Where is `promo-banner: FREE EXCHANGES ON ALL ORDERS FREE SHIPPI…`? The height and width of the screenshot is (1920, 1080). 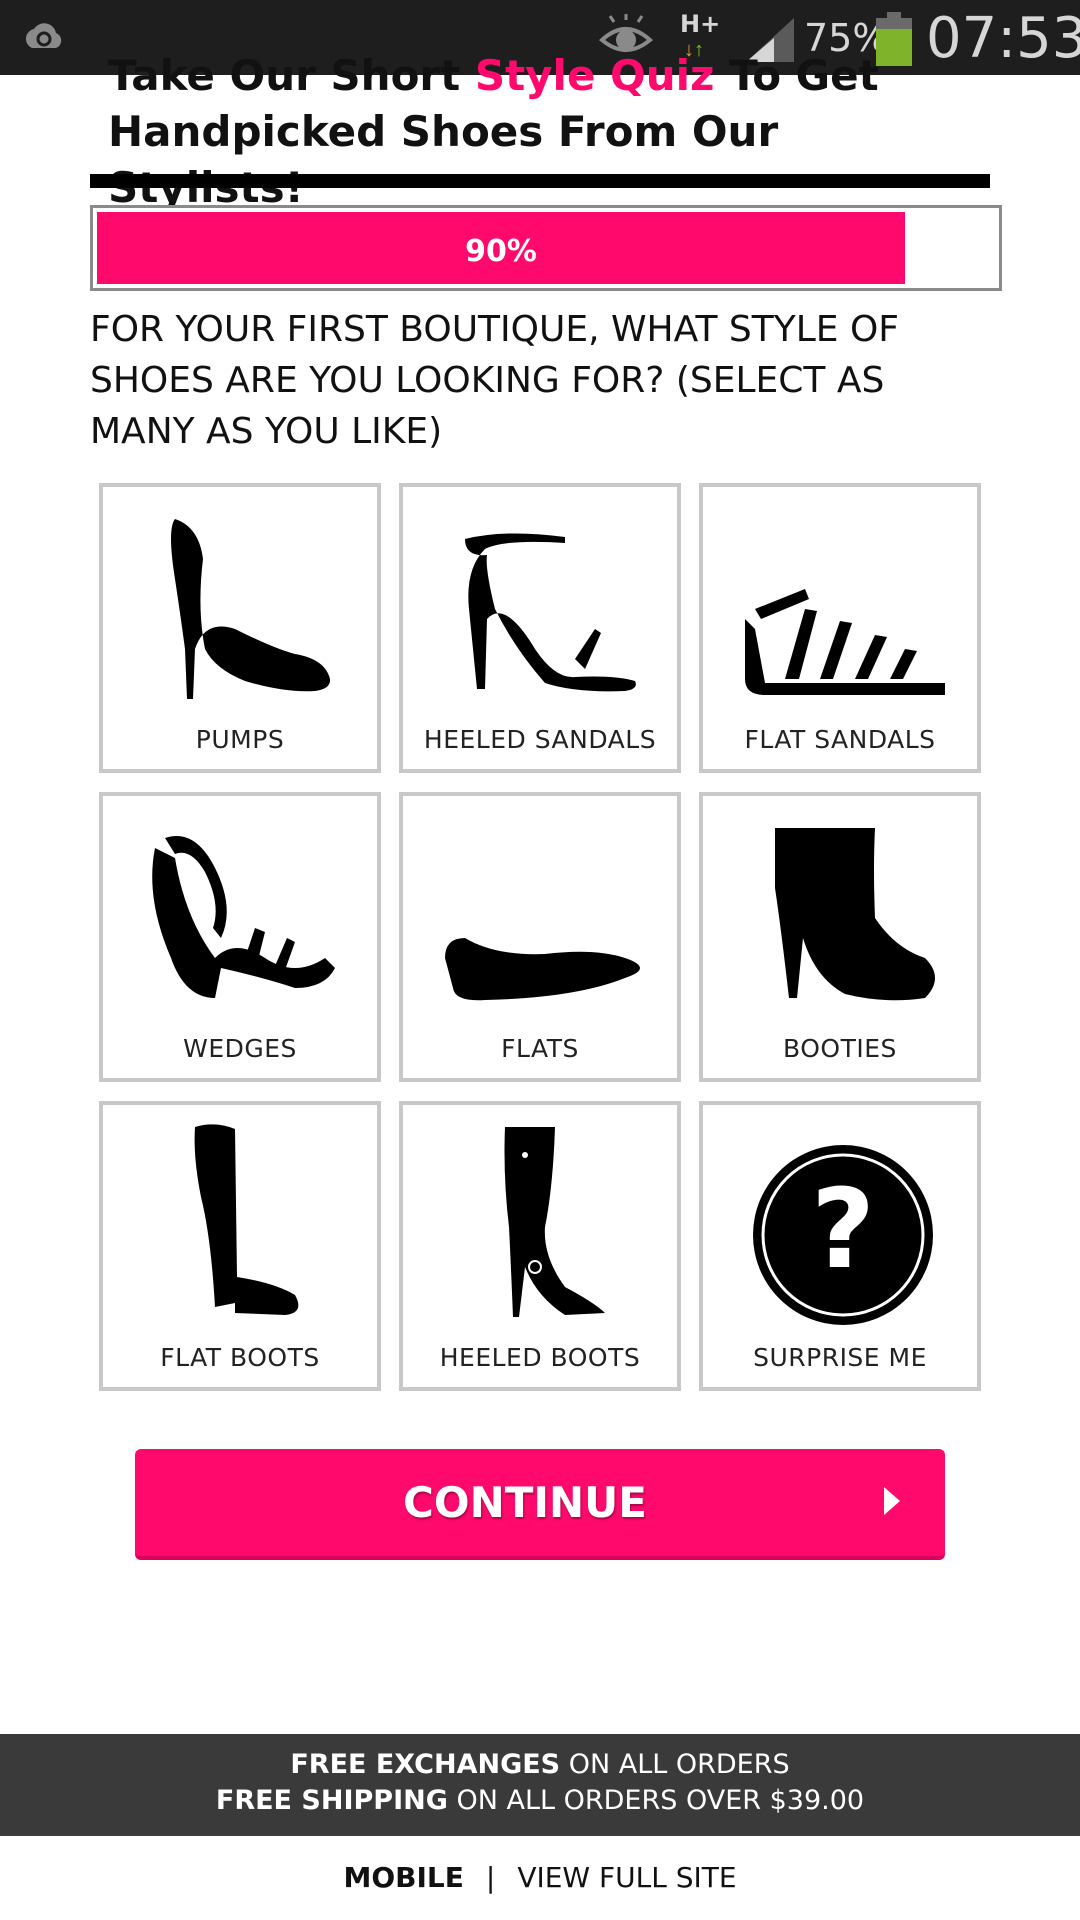
promo-banner: FREE EXCHANGES ON ALL ORDERS FREE SHIPPI… is located at coordinates (540, 1785).